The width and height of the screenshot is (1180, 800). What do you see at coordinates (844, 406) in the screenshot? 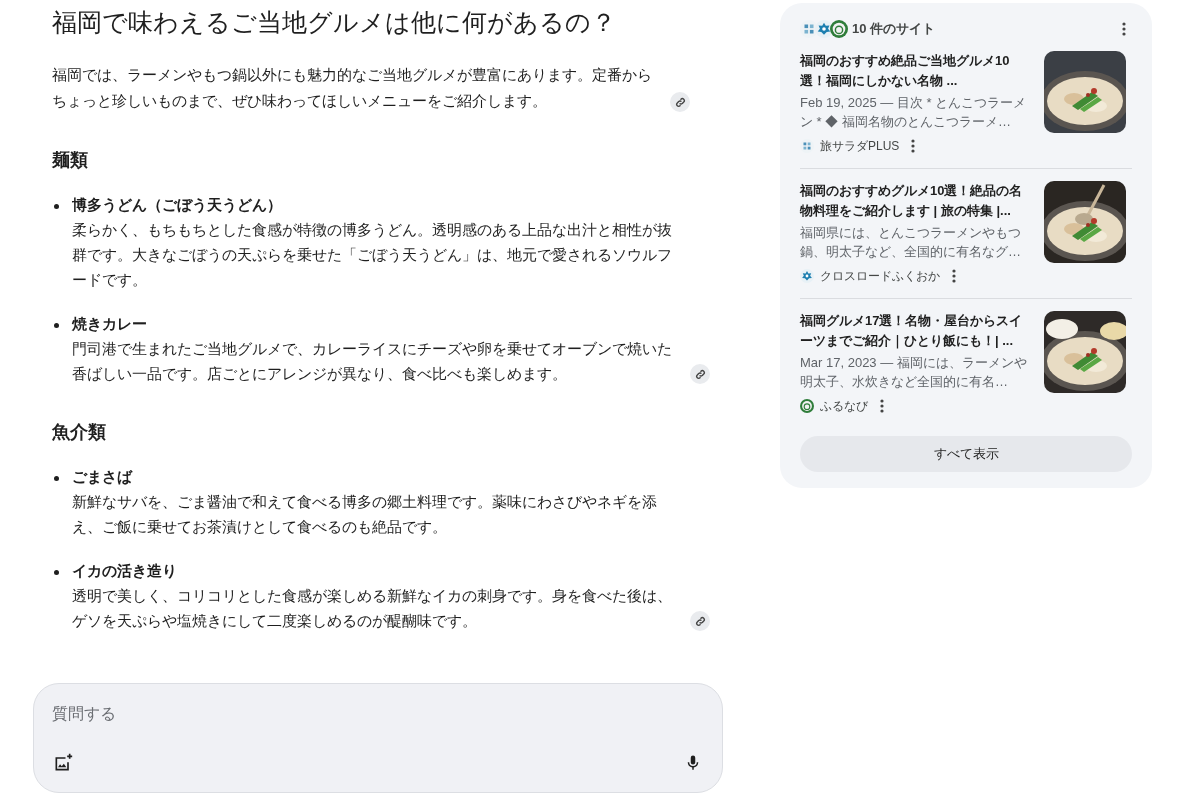
I see `source-site-name: ふるなび` at bounding box center [844, 406].